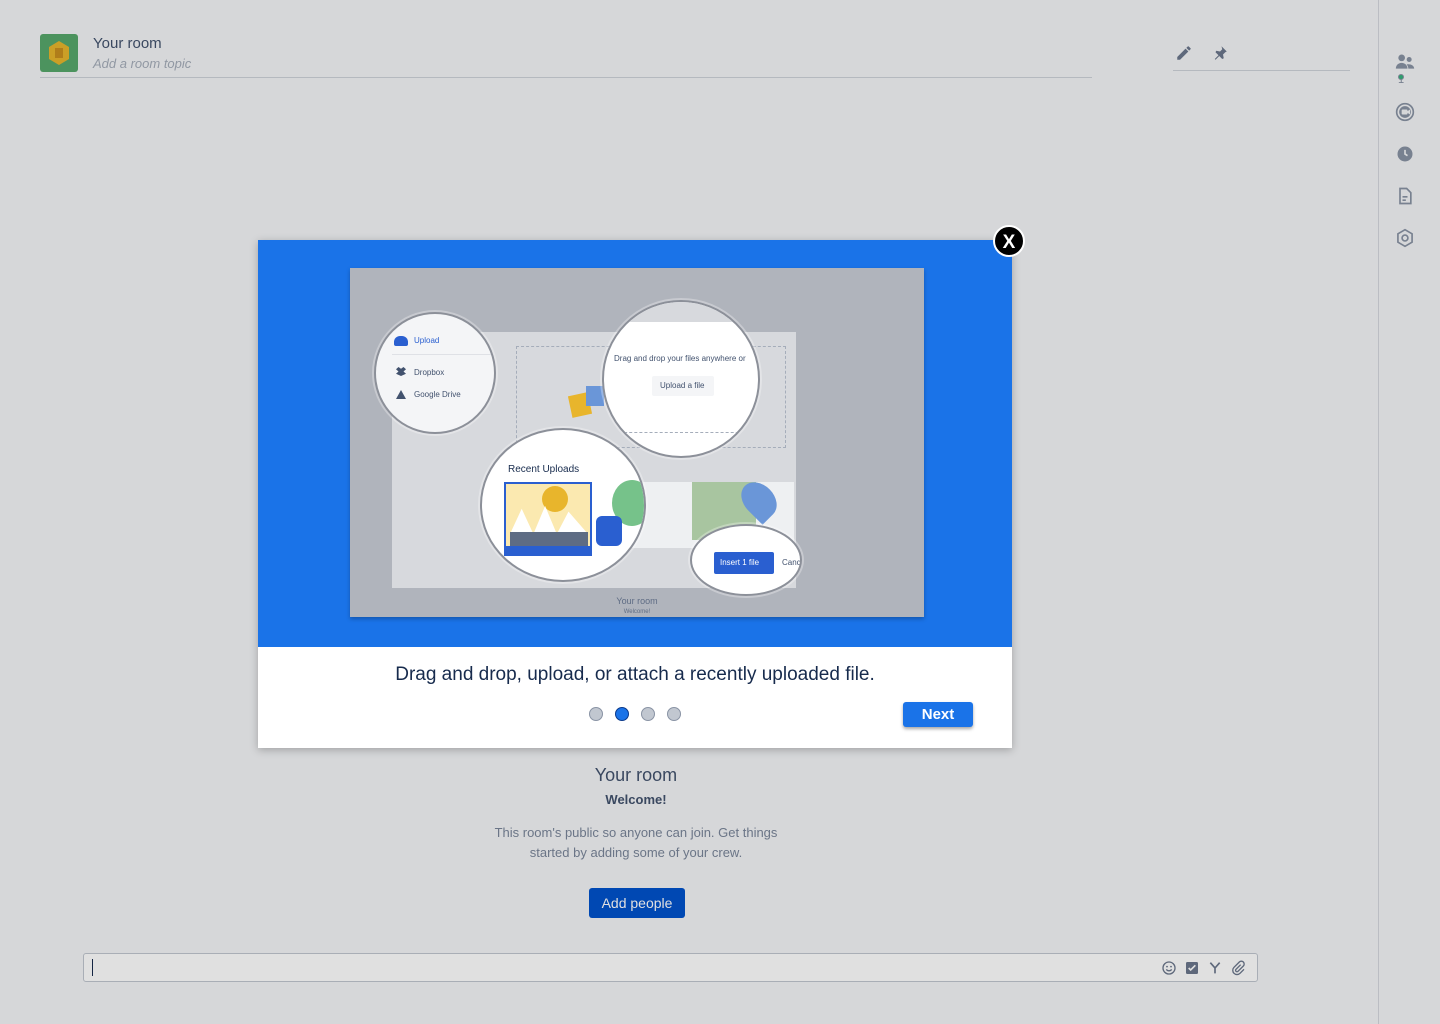  I want to click on magnifier-upload-menu: Upload Dropbox Google Drive, so click(435, 373).